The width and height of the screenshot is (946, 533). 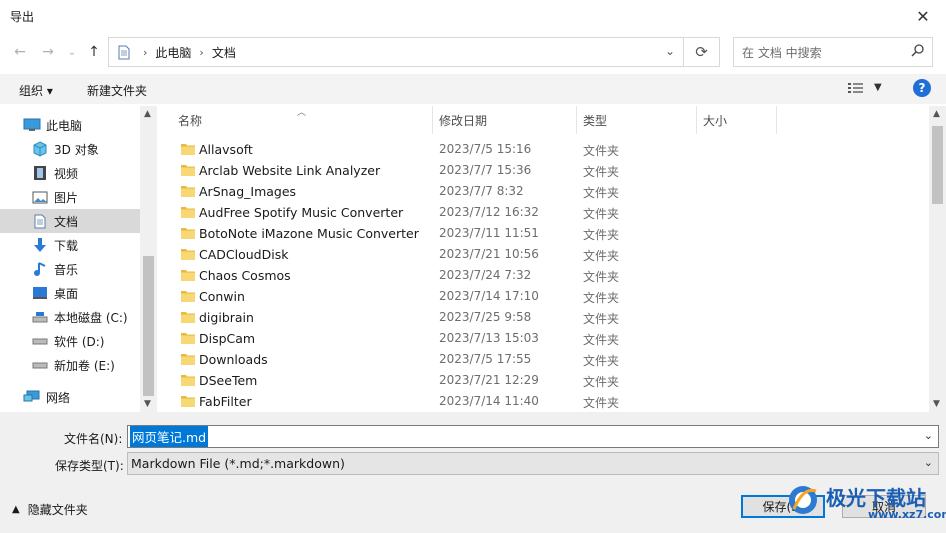 What do you see at coordinates (542, 149) in the screenshot?
I see `file-row: Allavsoft 2023/7/5 15:16 文件夹` at bounding box center [542, 149].